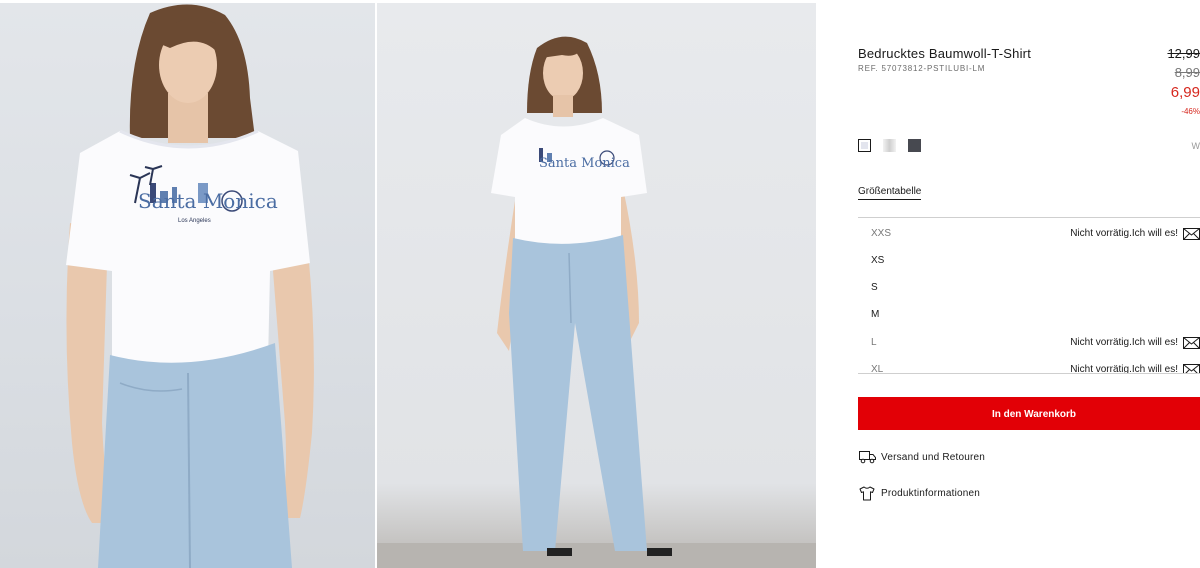  I want to click on size-label: XXS, so click(881, 233).